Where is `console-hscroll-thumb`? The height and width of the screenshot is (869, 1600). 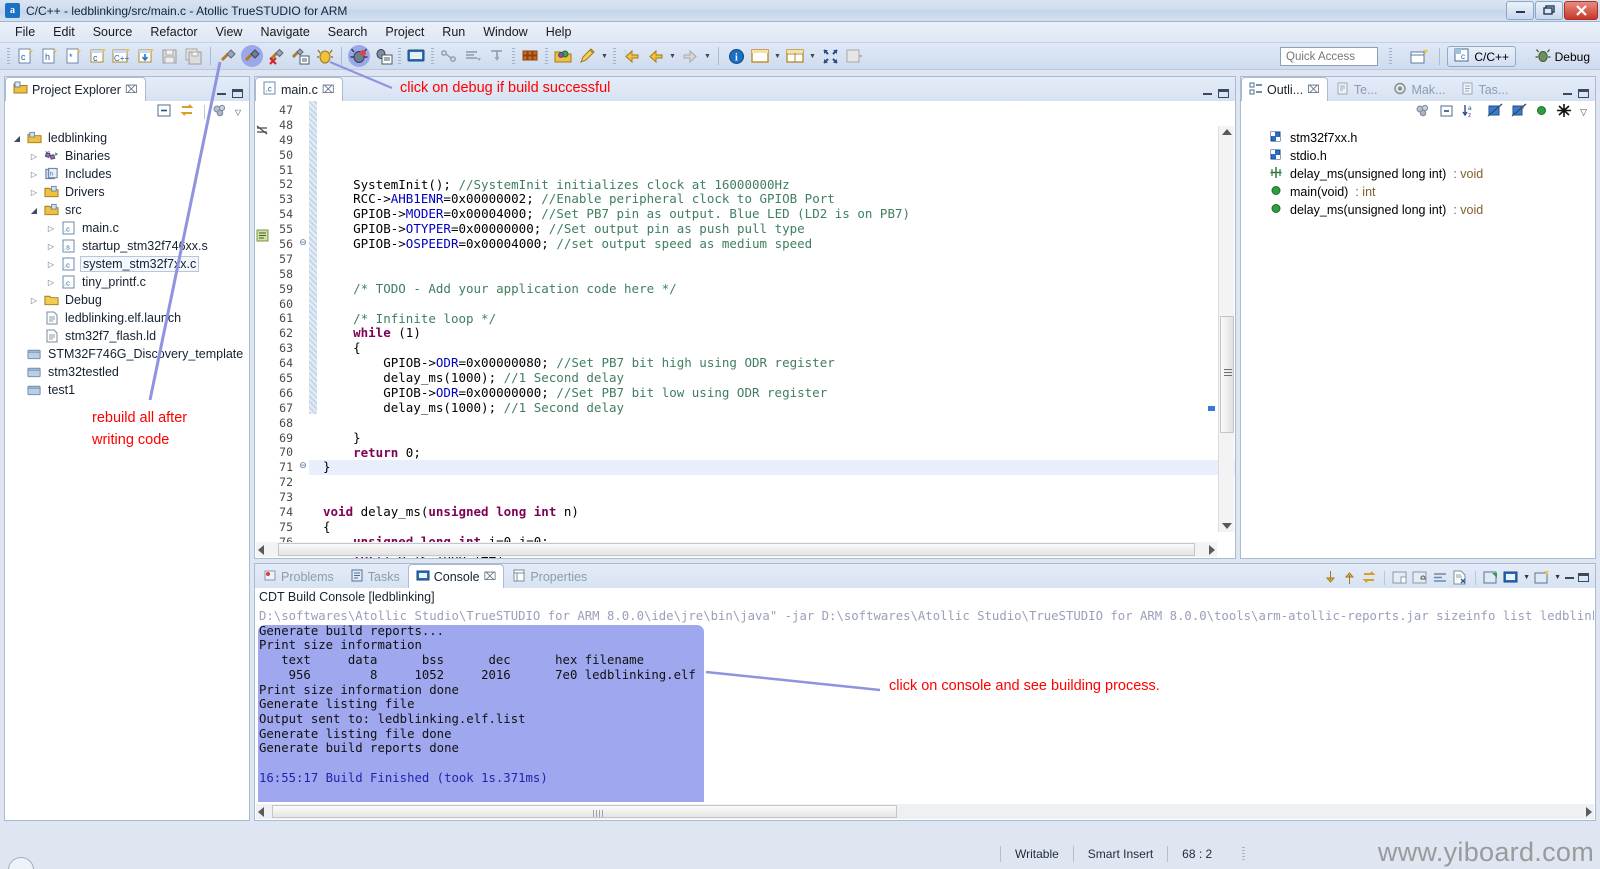 console-hscroll-thumb is located at coordinates (584, 811).